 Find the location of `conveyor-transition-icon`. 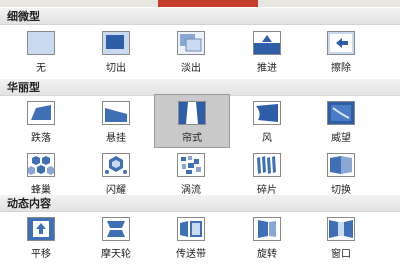

conveyor-transition-icon is located at coordinates (191, 229).